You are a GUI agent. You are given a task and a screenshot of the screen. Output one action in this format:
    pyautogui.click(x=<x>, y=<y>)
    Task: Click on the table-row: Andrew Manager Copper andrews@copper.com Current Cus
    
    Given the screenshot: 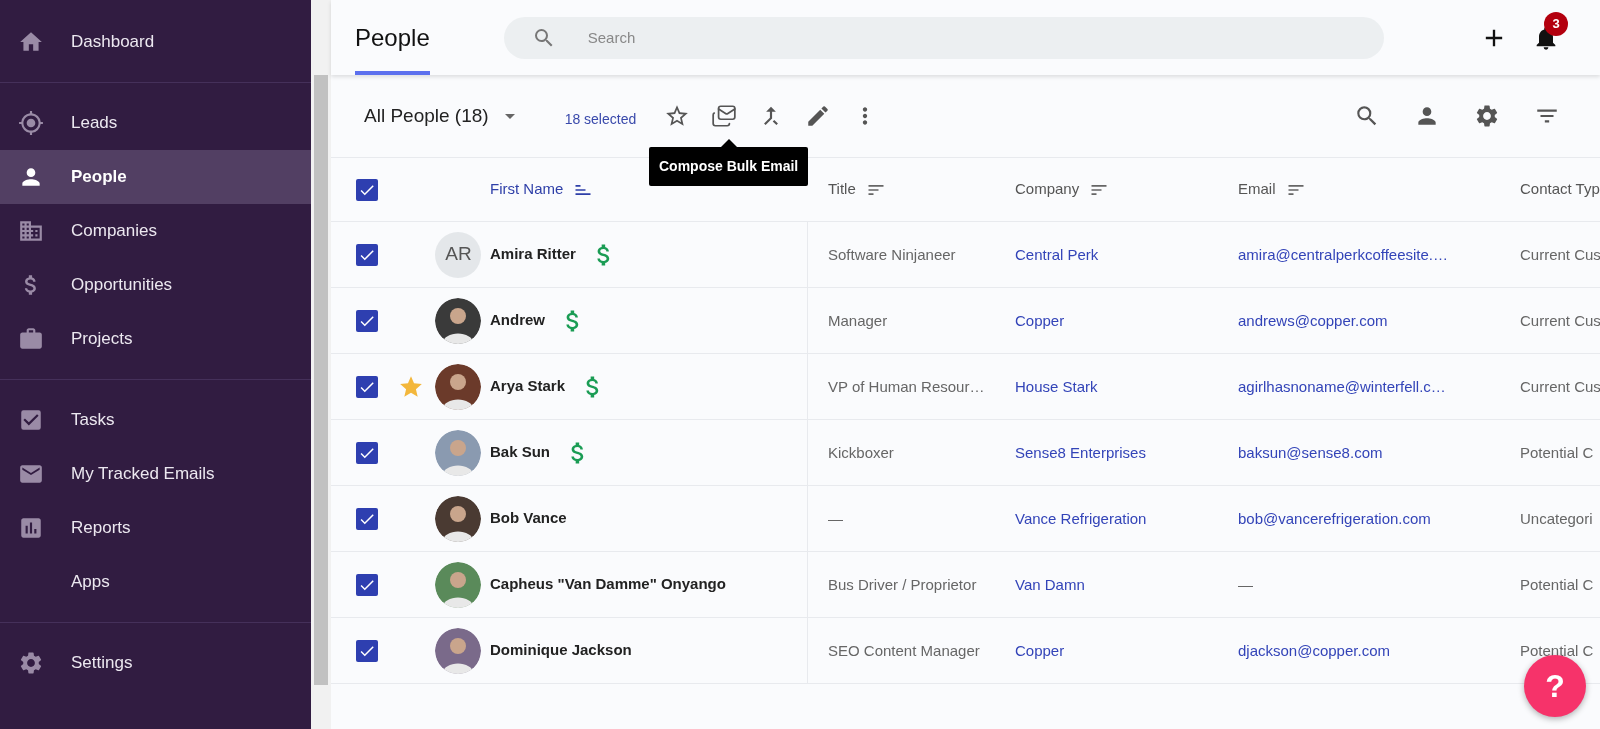 What is the action you would take?
    pyautogui.click(x=965, y=321)
    